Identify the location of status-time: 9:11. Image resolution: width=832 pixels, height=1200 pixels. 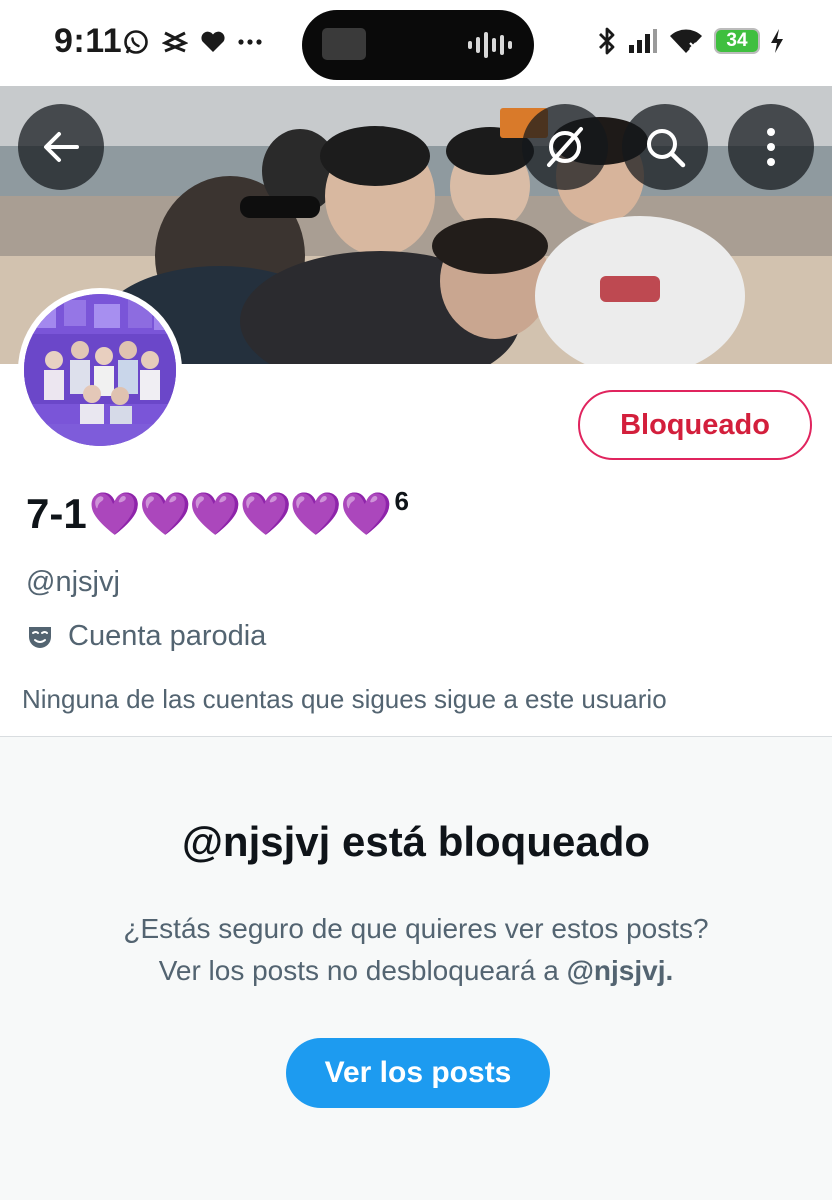
(88, 41).